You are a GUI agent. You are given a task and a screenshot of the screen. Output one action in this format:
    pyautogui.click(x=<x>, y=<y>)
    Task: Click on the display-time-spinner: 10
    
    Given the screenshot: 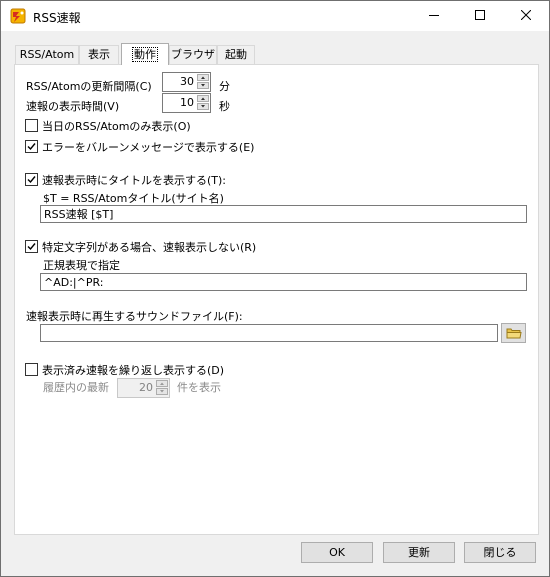 What is the action you would take?
    pyautogui.click(x=186, y=103)
    